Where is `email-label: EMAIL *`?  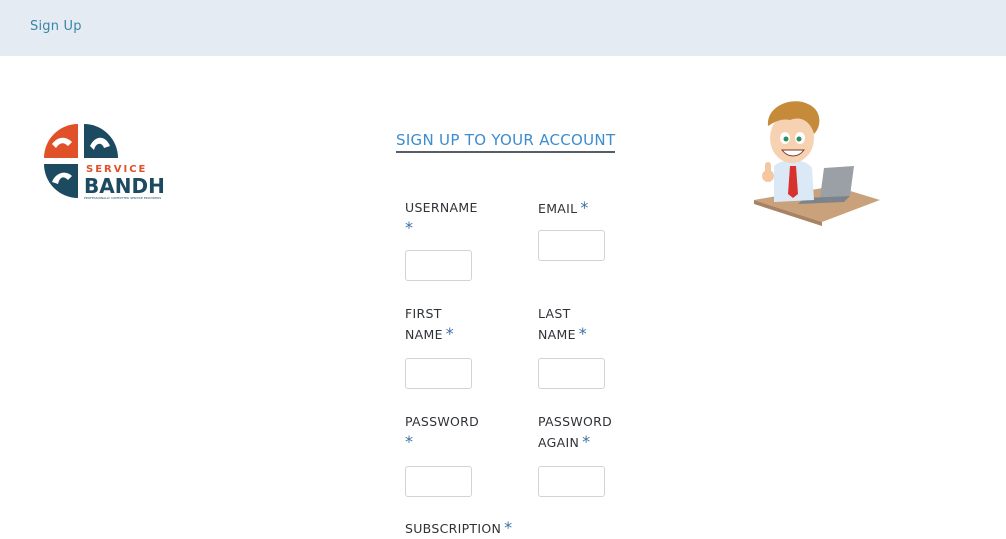 email-label: EMAIL * is located at coordinates (563, 208).